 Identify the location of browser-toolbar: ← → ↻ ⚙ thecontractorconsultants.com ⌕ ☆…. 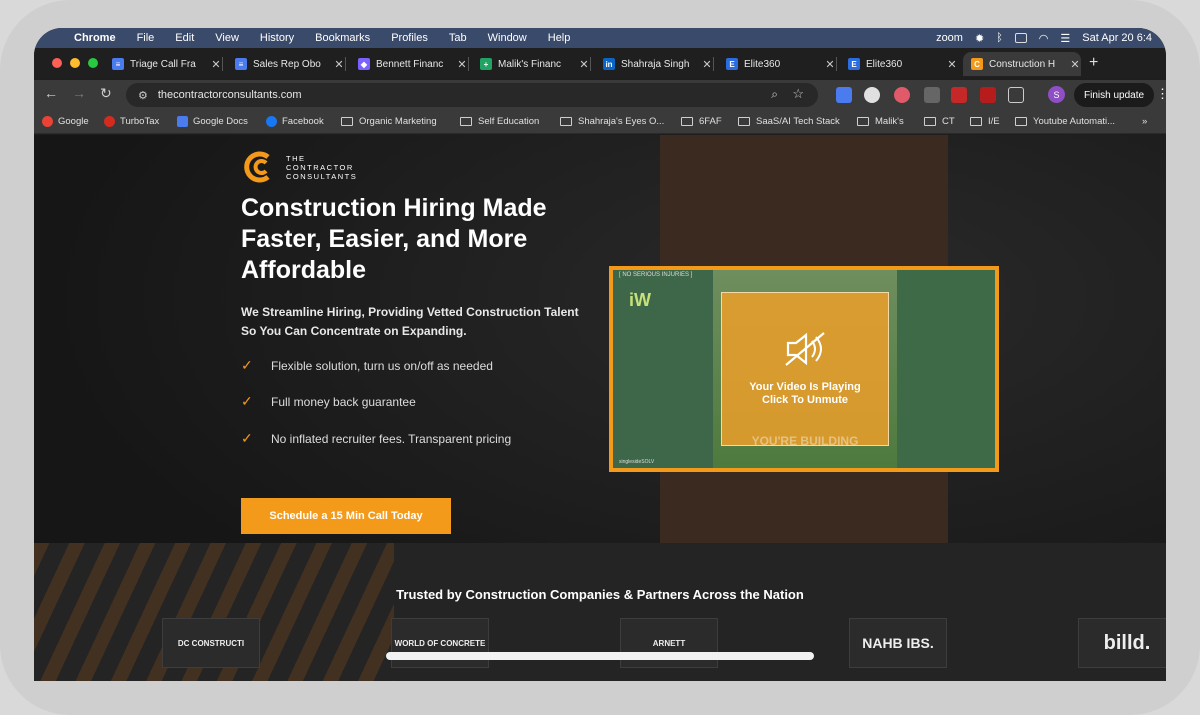
(600, 95).